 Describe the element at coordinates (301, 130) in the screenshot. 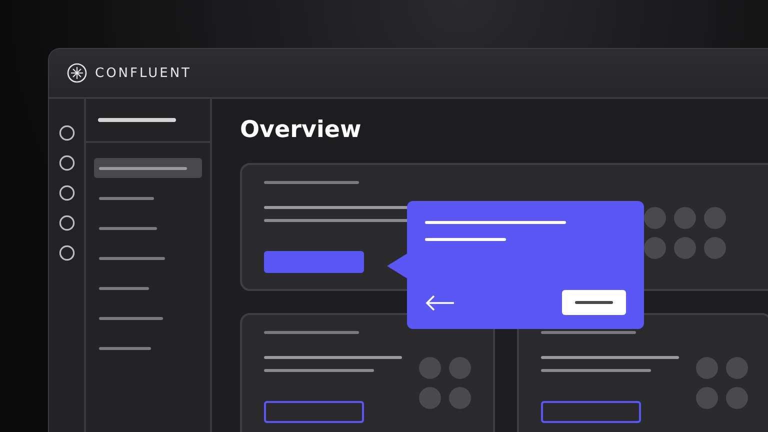

I see `page-title: Overview` at that location.